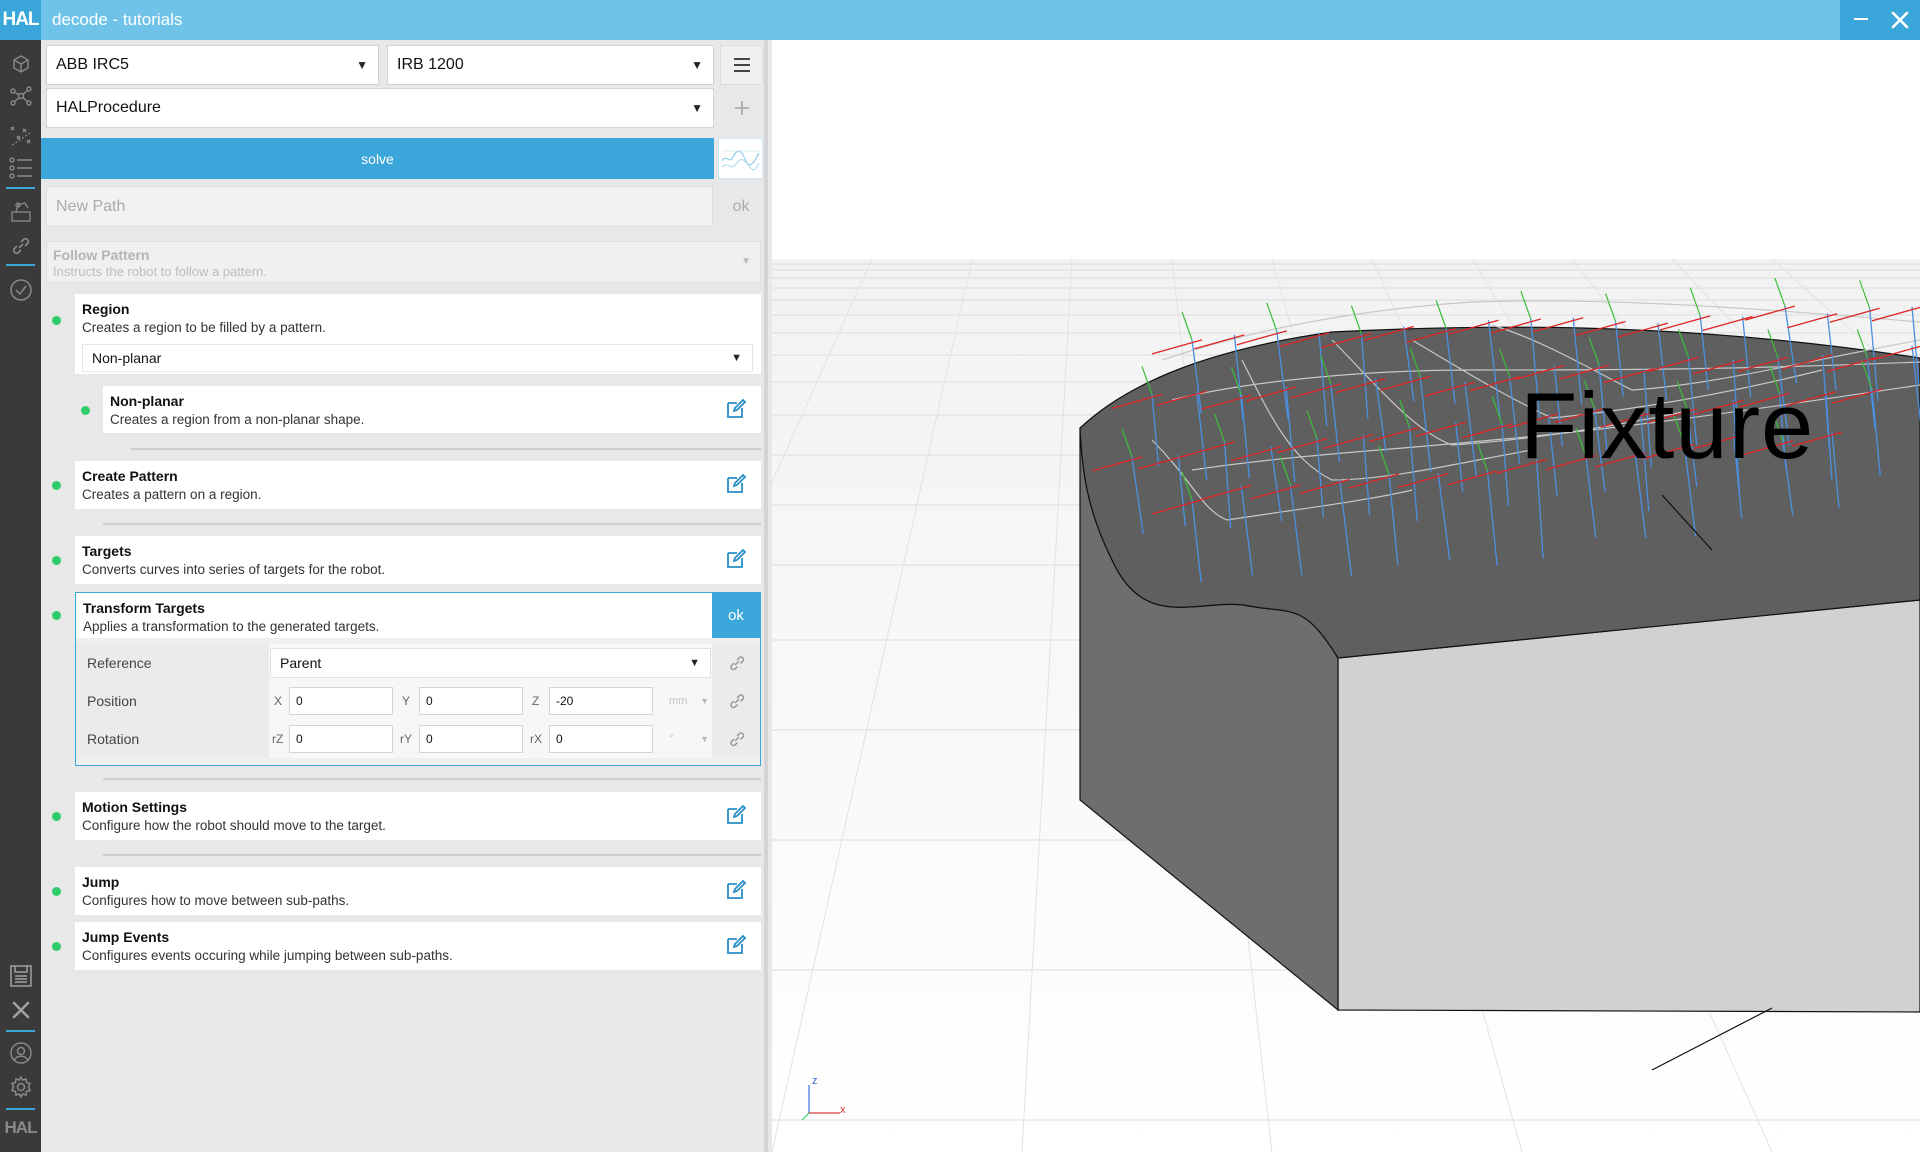  Describe the element at coordinates (417, 358) in the screenshot. I see `region-type-select: Non-planar ▼` at that location.